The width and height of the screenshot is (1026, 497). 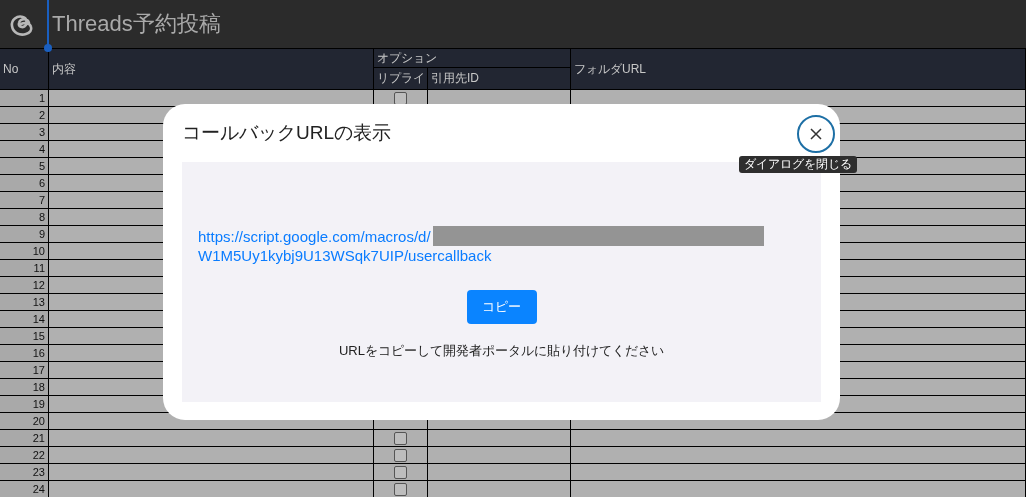 I want to click on cursor-handle, so click(x=48, y=48).